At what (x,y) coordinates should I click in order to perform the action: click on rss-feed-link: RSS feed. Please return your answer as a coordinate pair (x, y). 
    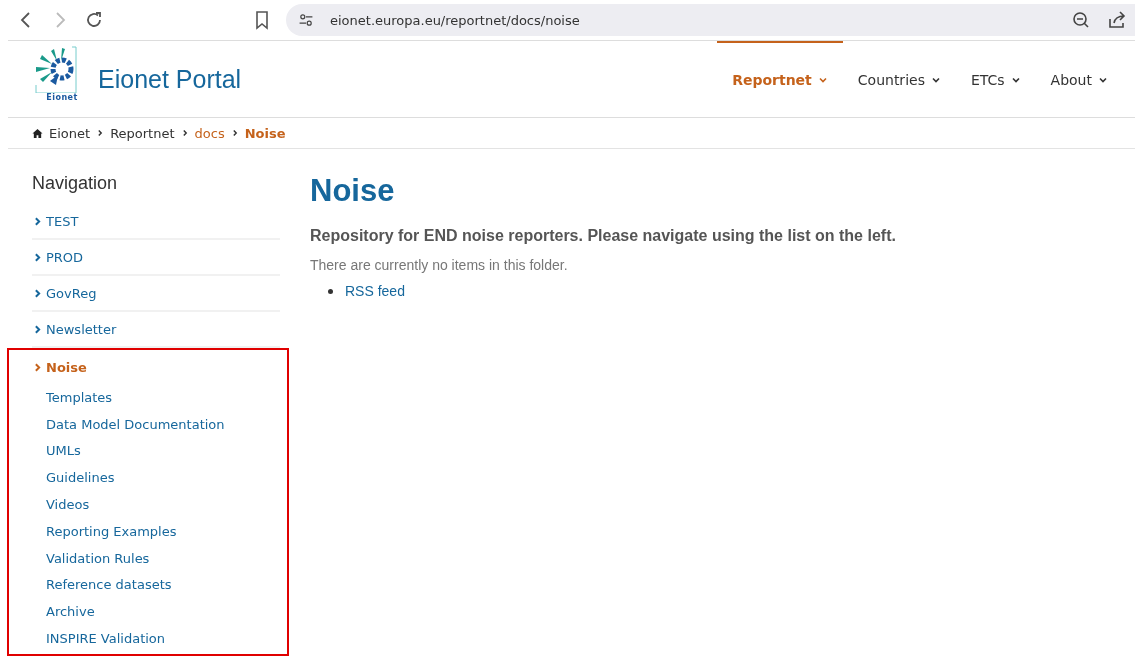
    Looking at the image, I should click on (375, 291).